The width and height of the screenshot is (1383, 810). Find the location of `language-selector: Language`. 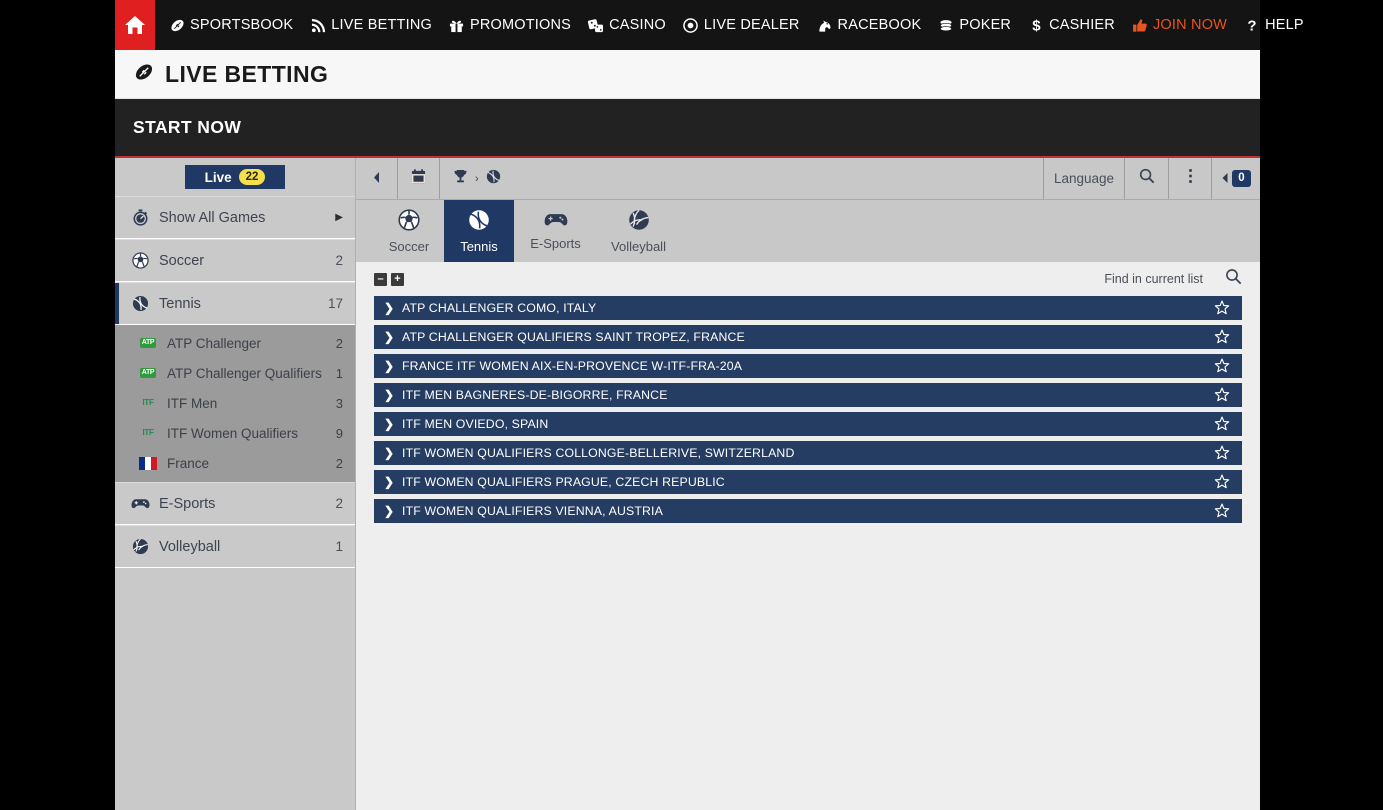

language-selector: Language is located at coordinates (1084, 178).